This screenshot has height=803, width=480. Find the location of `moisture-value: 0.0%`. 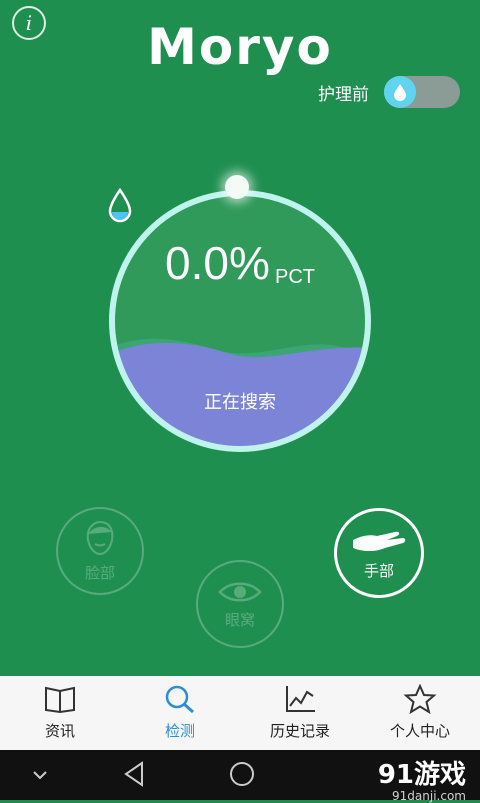

moisture-value: 0.0% is located at coordinates (217, 263).